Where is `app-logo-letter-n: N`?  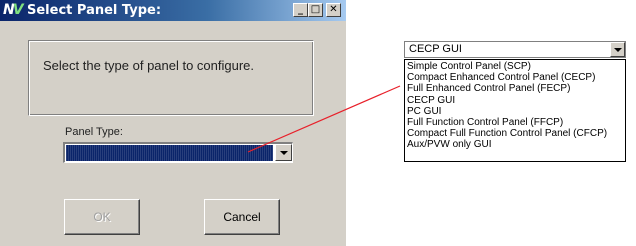 app-logo-letter-n: N is located at coordinates (9, 10).